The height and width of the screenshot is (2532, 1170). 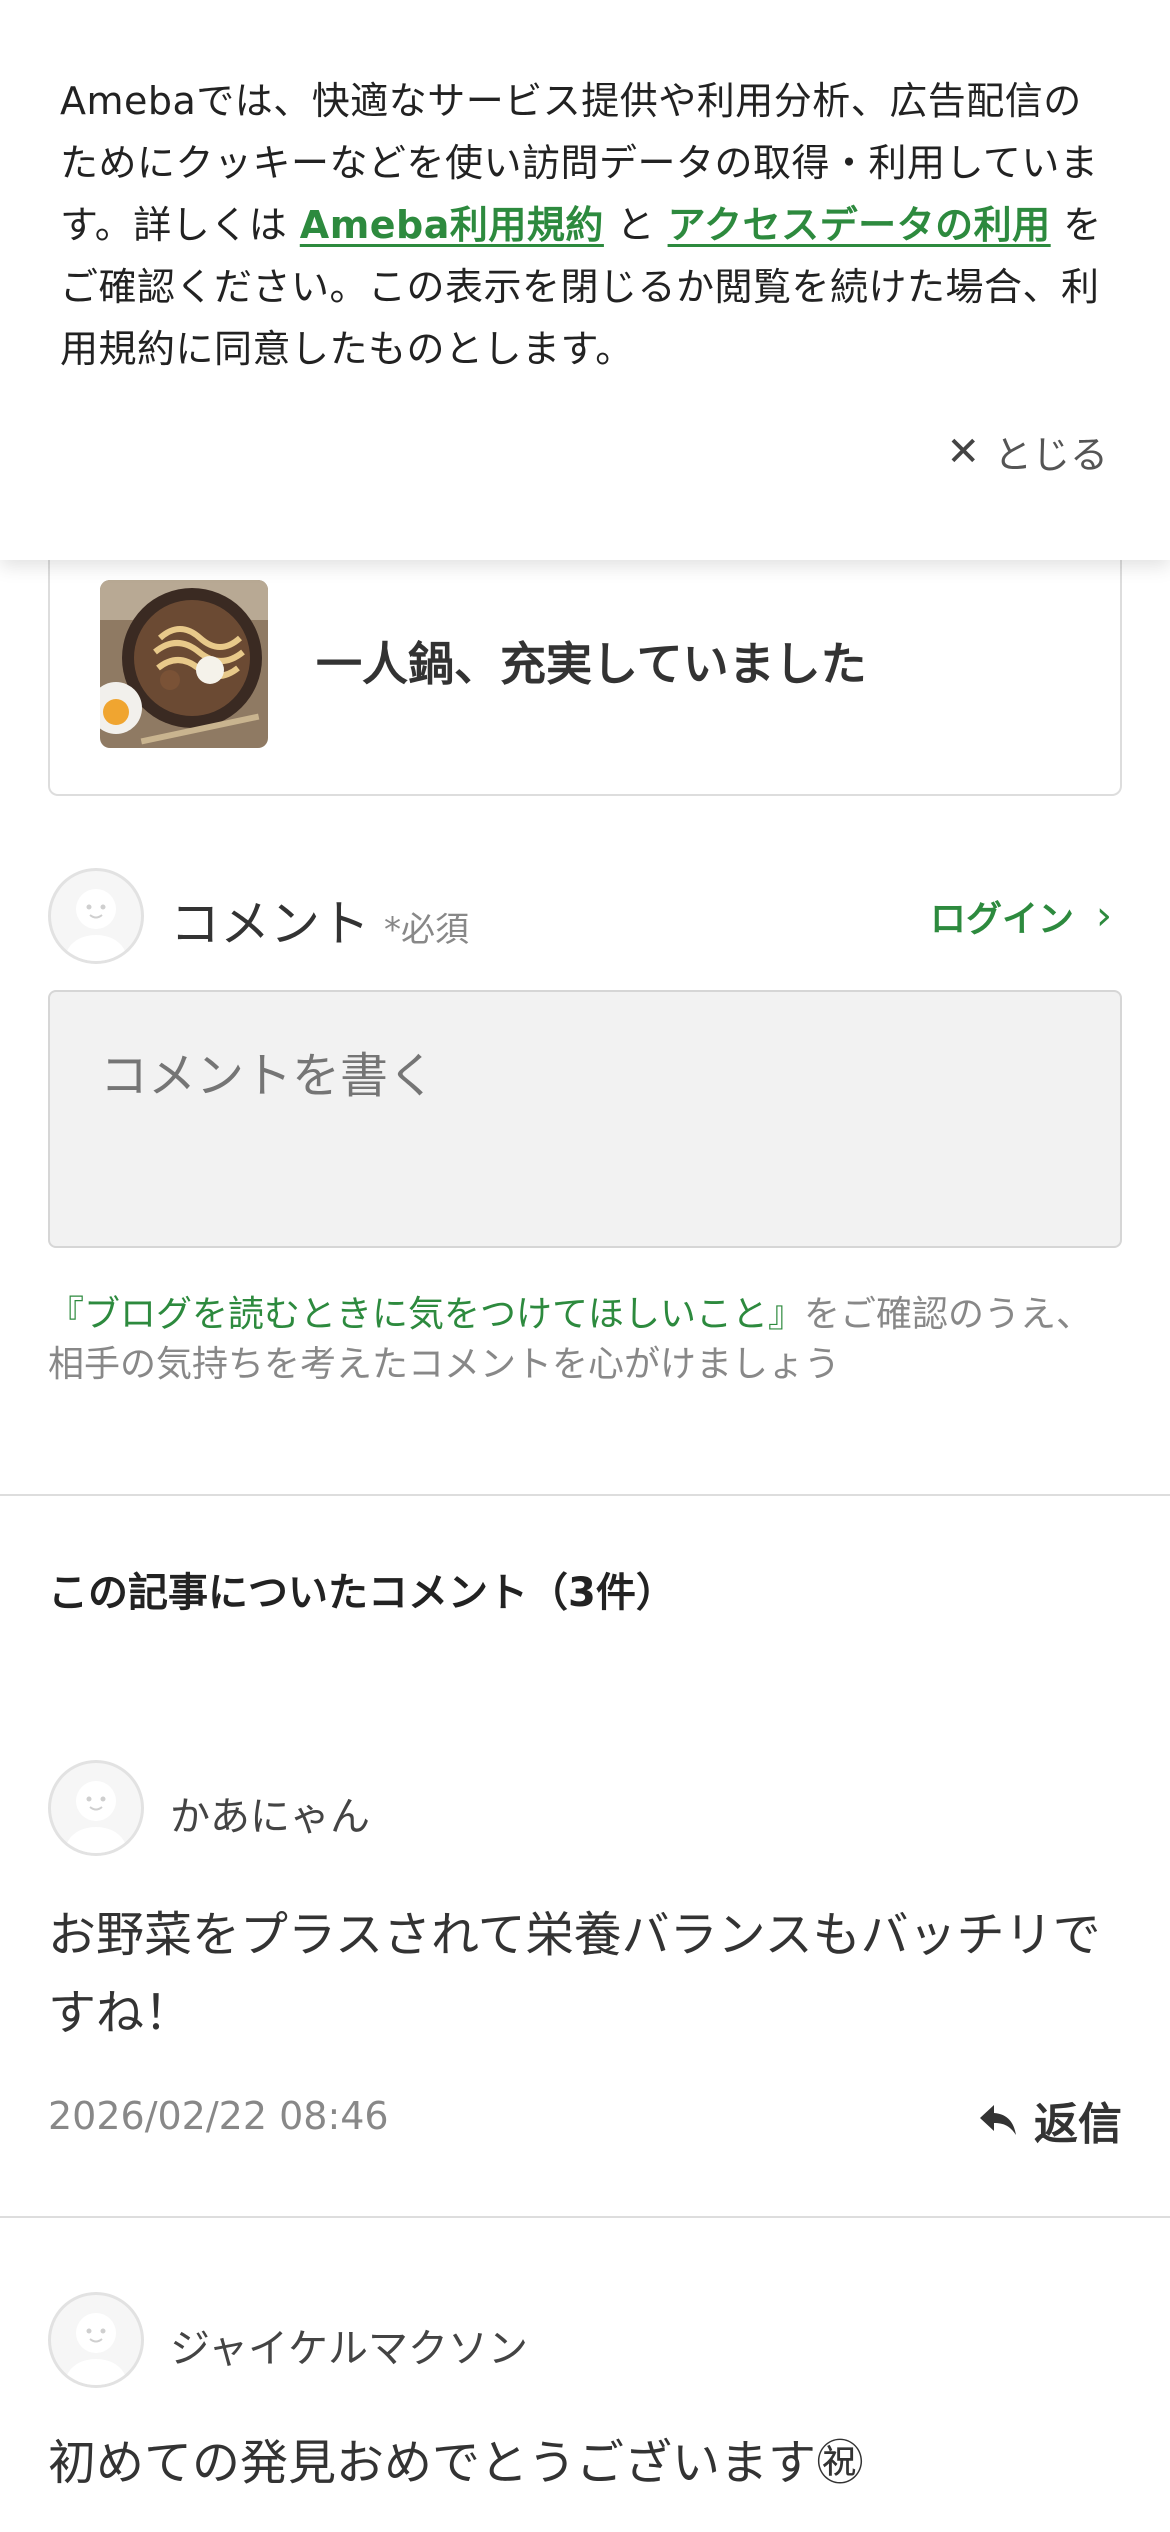 What do you see at coordinates (585, 916) in the screenshot?
I see `comment-form-header: コメント *必須 ログイン ›` at bounding box center [585, 916].